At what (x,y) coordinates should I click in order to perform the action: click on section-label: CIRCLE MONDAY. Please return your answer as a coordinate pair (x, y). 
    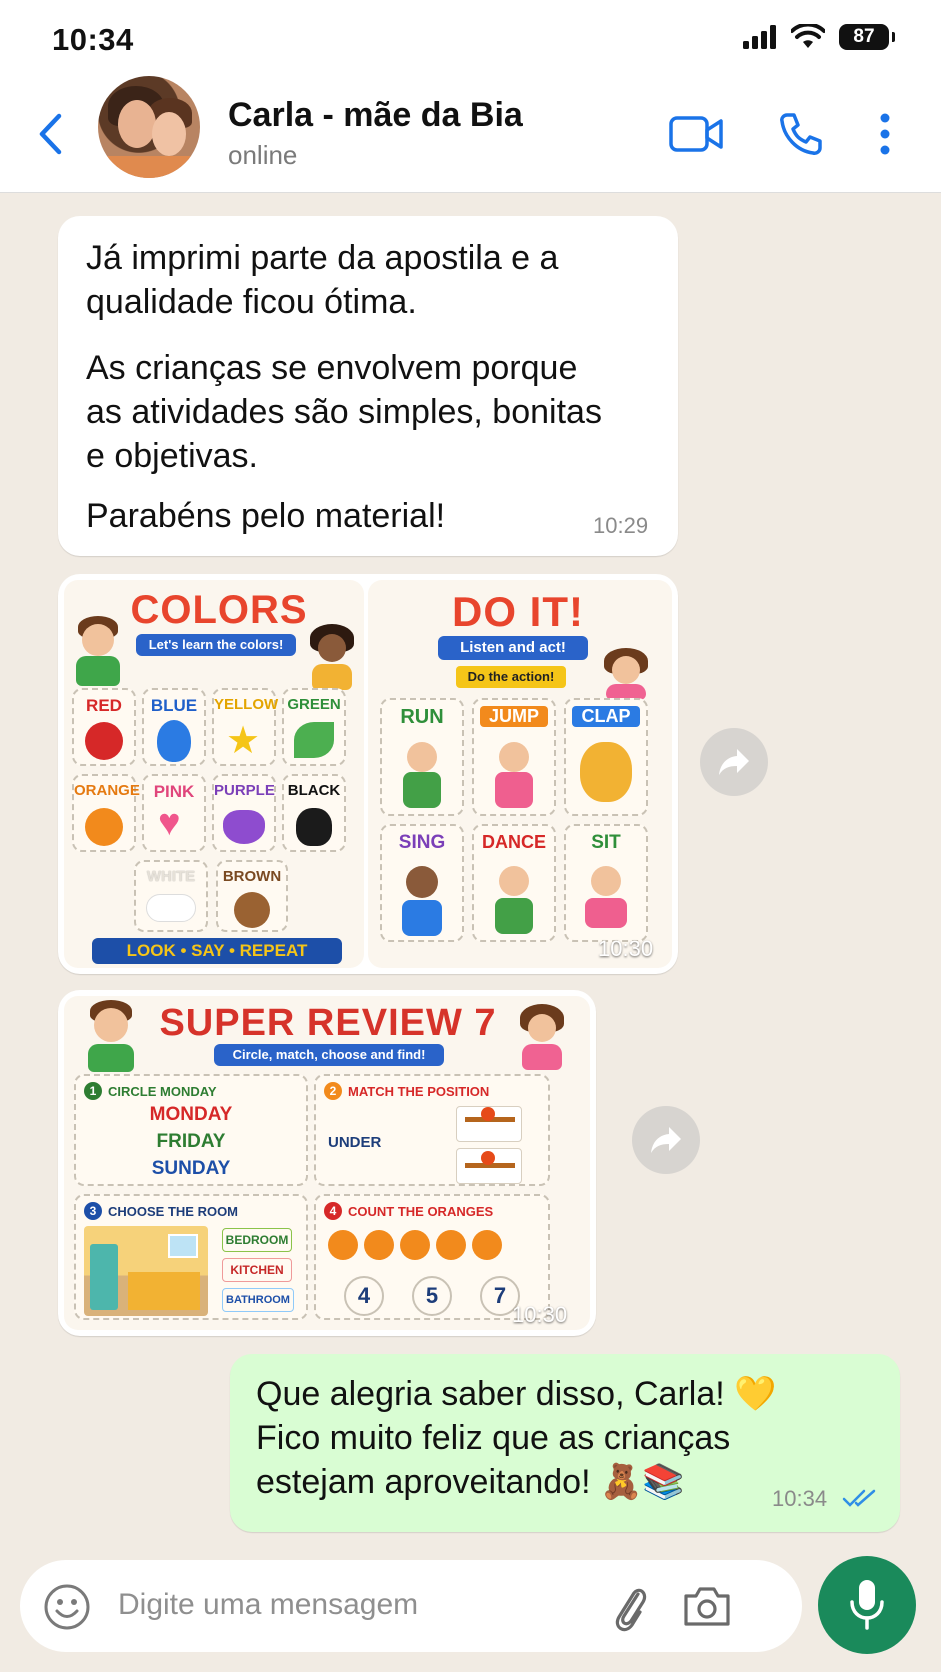
    Looking at the image, I should click on (162, 1091).